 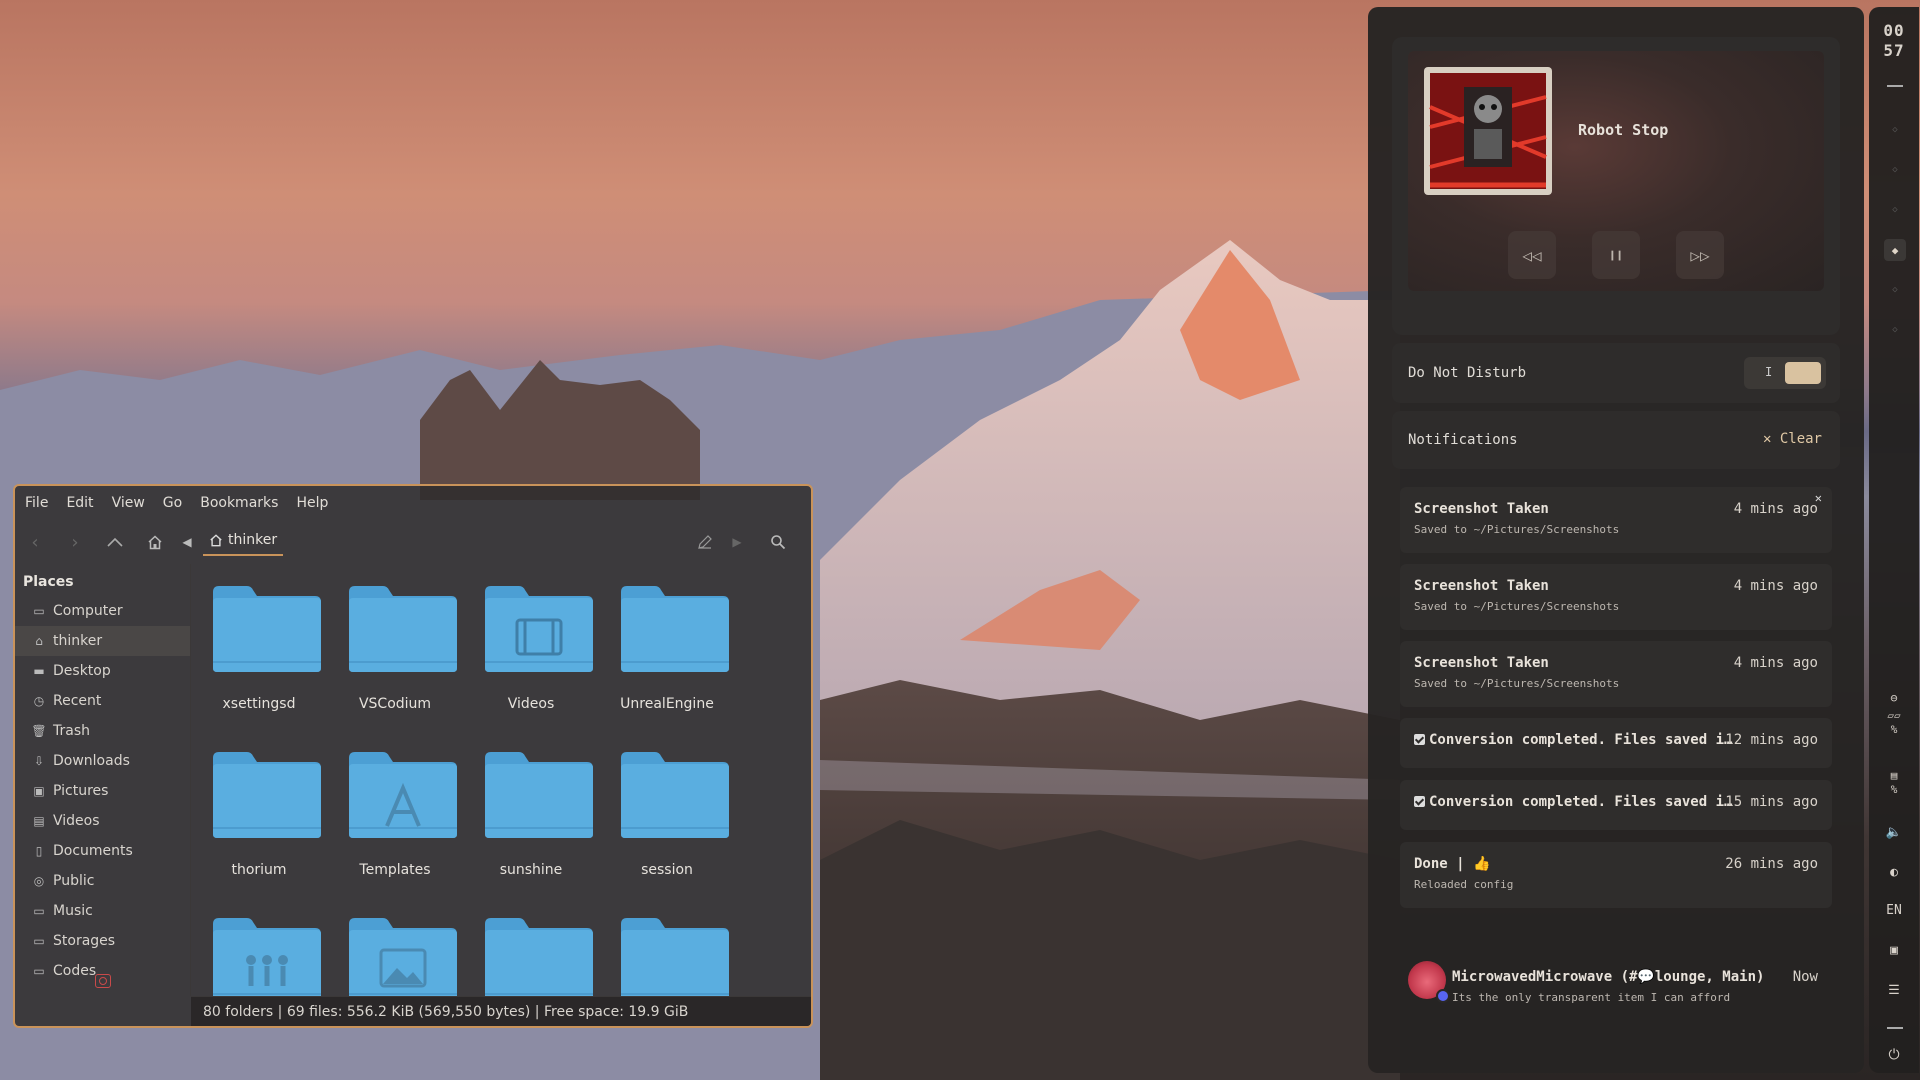 What do you see at coordinates (102, 941) in the screenshot?
I see `sidebar-item-storages: ▭ Storages` at bounding box center [102, 941].